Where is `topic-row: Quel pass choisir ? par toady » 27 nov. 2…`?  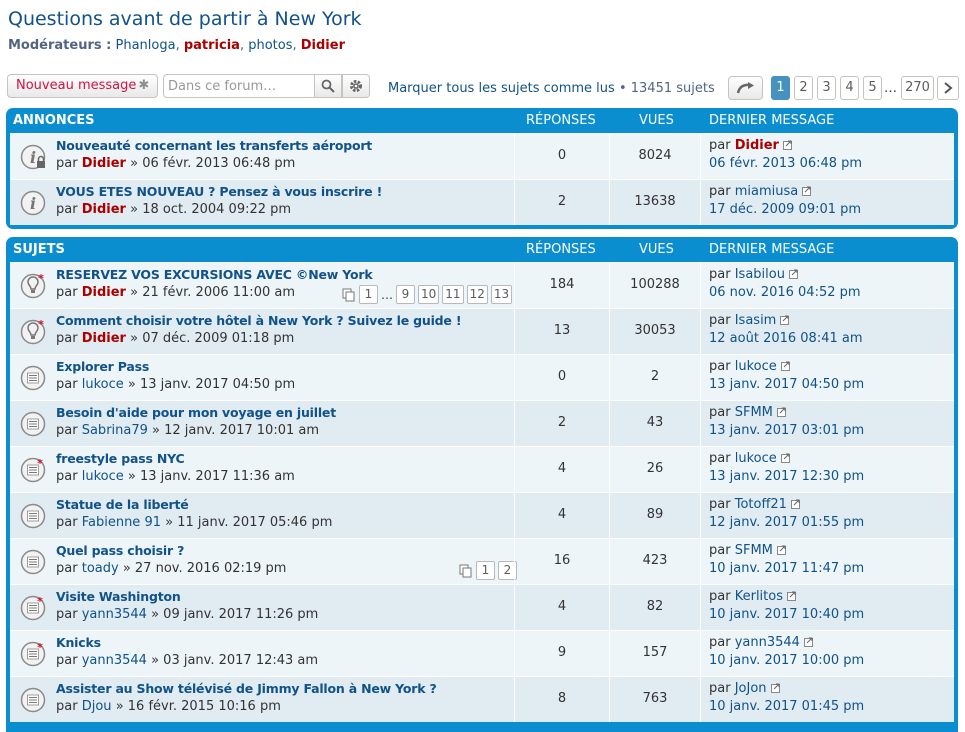 topic-row: Quel pass choisir ? par toady » 27 nov. 2… is located at coordinates (482, 561).